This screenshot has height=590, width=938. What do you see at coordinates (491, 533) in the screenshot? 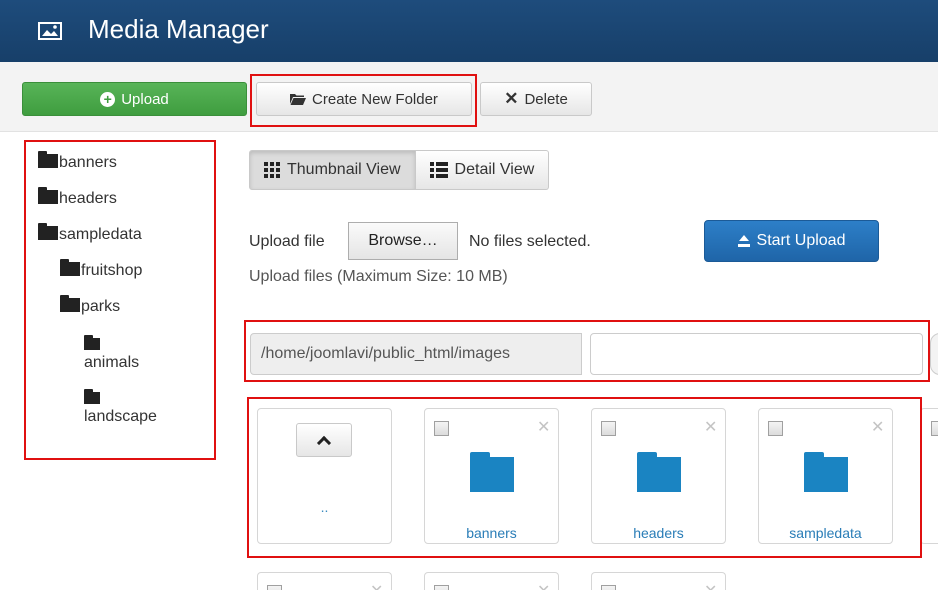
I see `folder-thumb-label: banners` at bounding box center [491, 533].